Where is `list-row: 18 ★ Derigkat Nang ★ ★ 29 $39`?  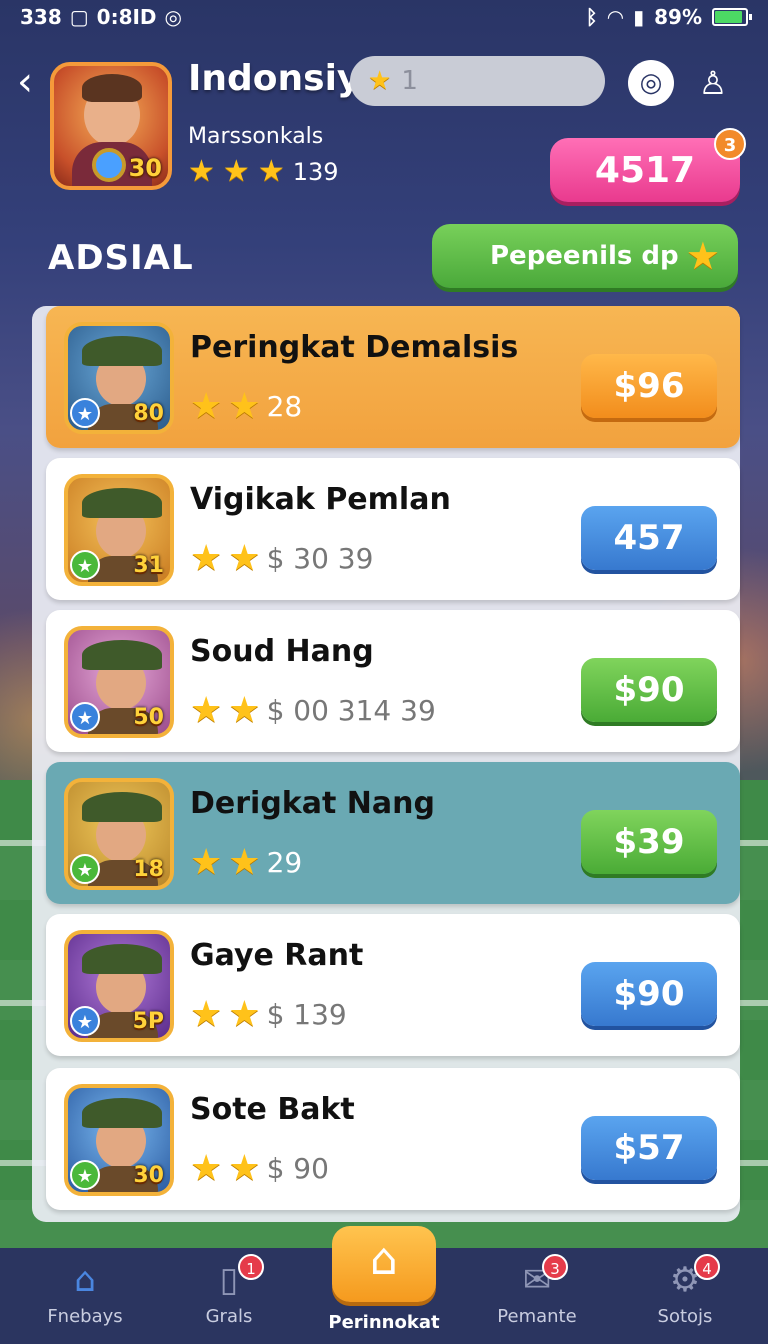 list-row: 18 ★ Derigkat Nang ★ ★ 29 $39 is located at coordinates (393, 833).